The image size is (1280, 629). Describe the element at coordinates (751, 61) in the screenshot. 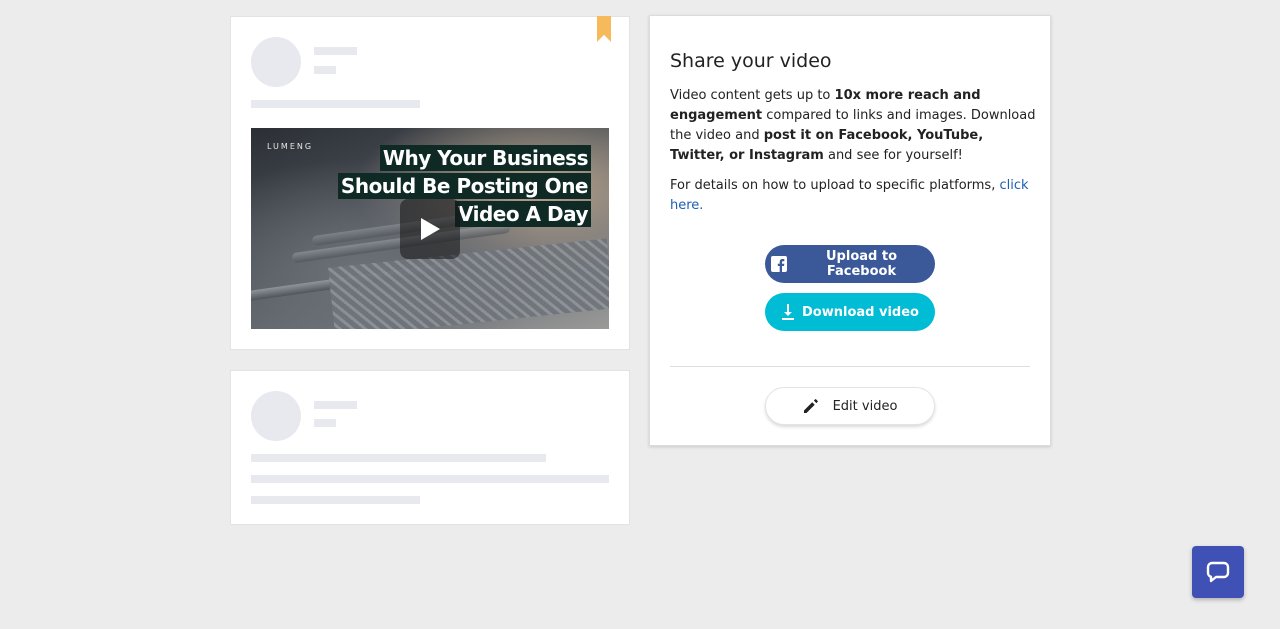

I see `share-panel-title: Share your video` at that location.